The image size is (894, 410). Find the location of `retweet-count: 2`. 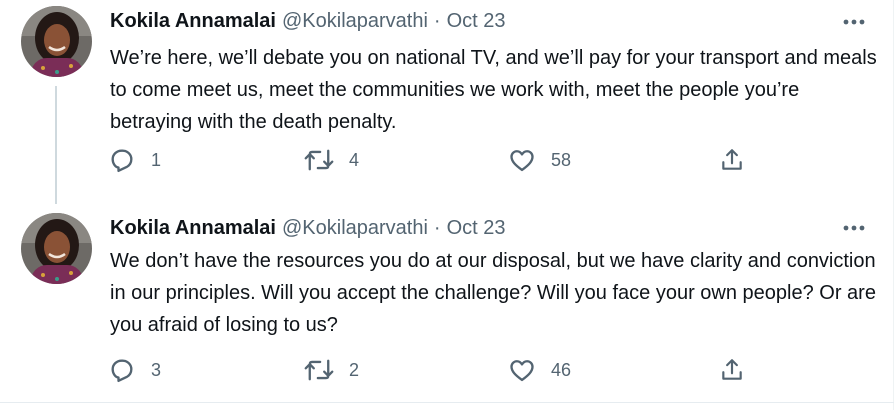

retweet-count: 2 is located at coordinates (354, 369).